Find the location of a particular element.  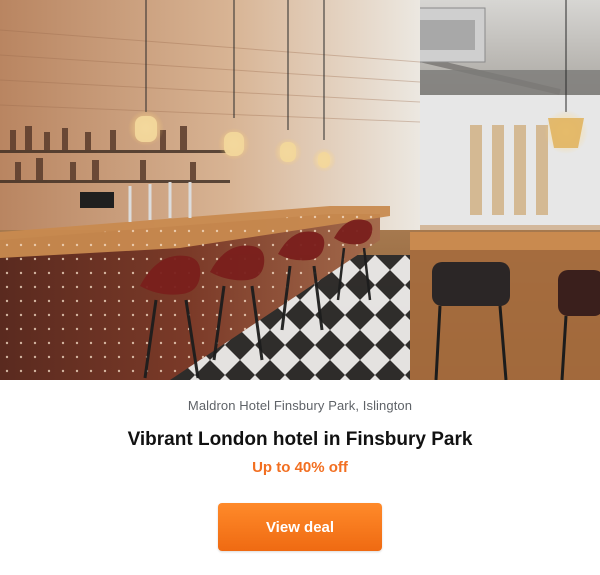

view-deal-button: View deal is located at coordinates (300, 527).